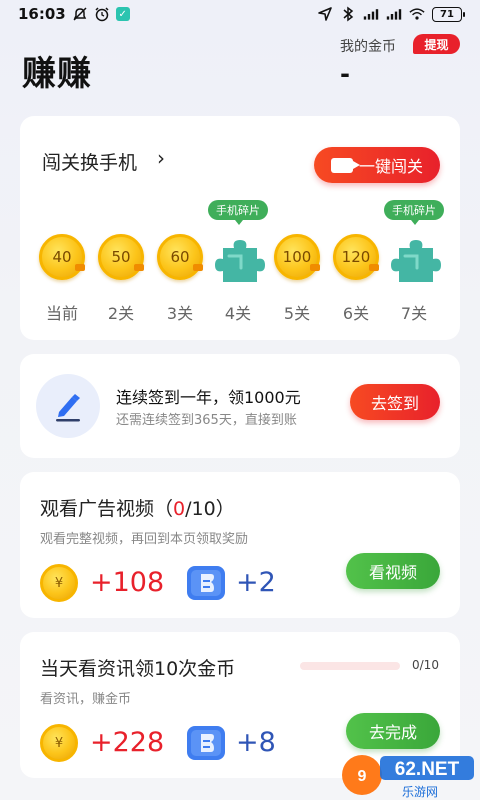 The height and width of the screenshot is (800, 480). Describe the element at coordinates (427, 769) in the screenshot. I see `svg-text: 62.NET` at that location.